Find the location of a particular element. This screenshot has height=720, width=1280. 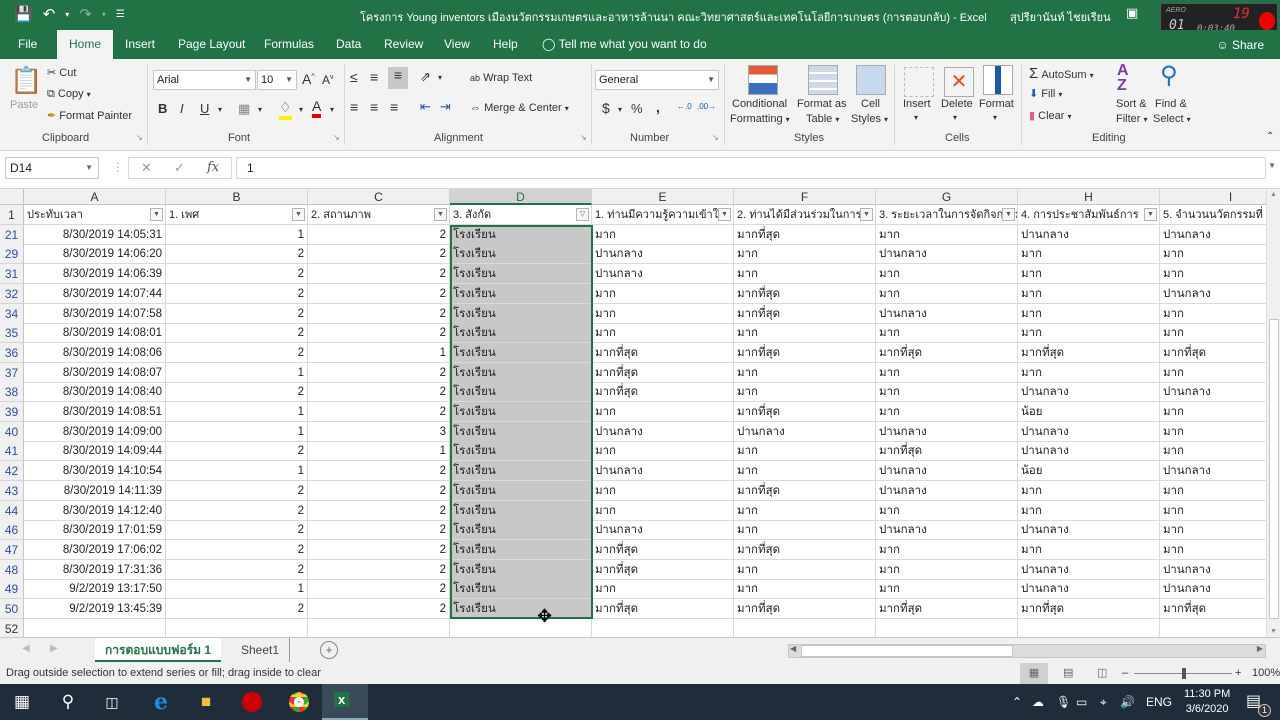

underline-button: U is located at coordinates (204, 108).